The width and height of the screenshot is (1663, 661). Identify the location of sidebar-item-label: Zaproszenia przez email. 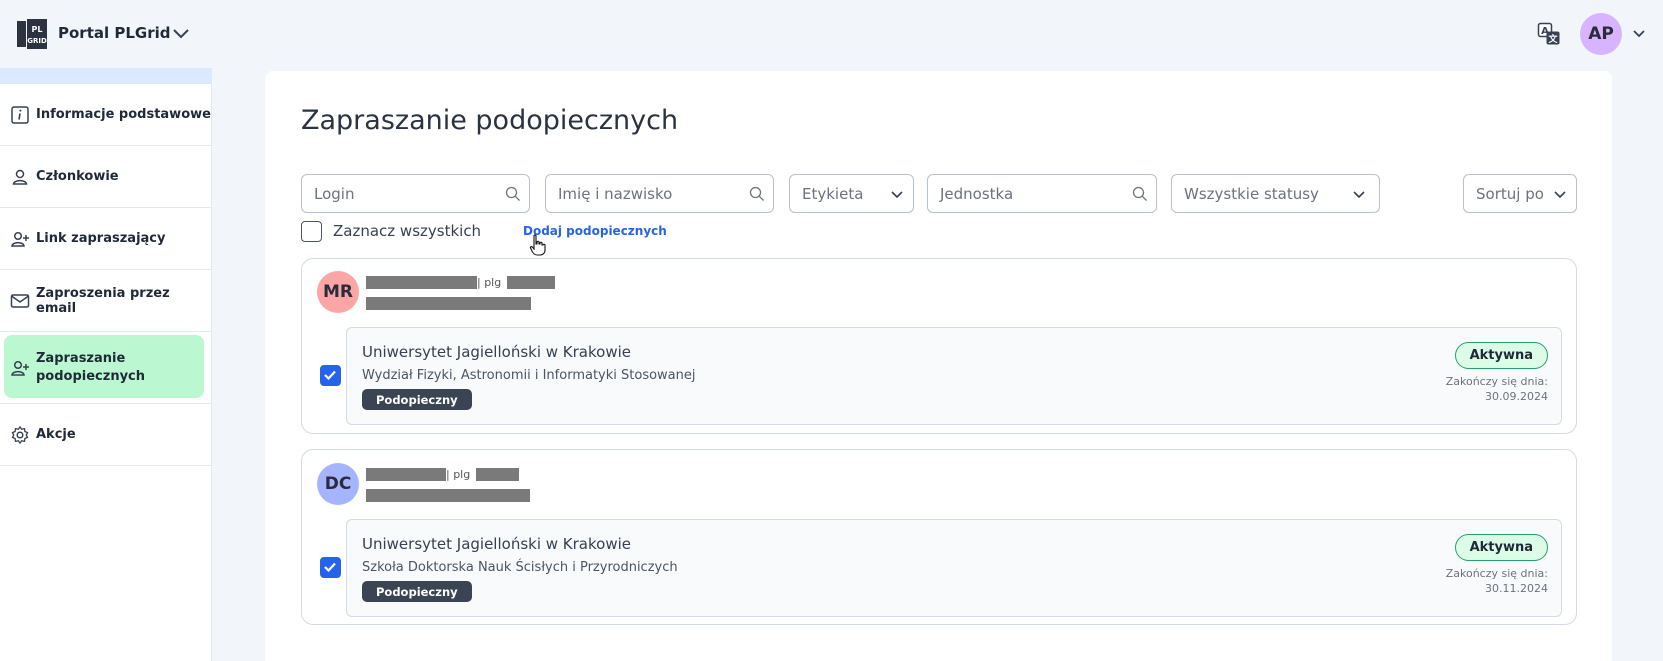
(103, 300).